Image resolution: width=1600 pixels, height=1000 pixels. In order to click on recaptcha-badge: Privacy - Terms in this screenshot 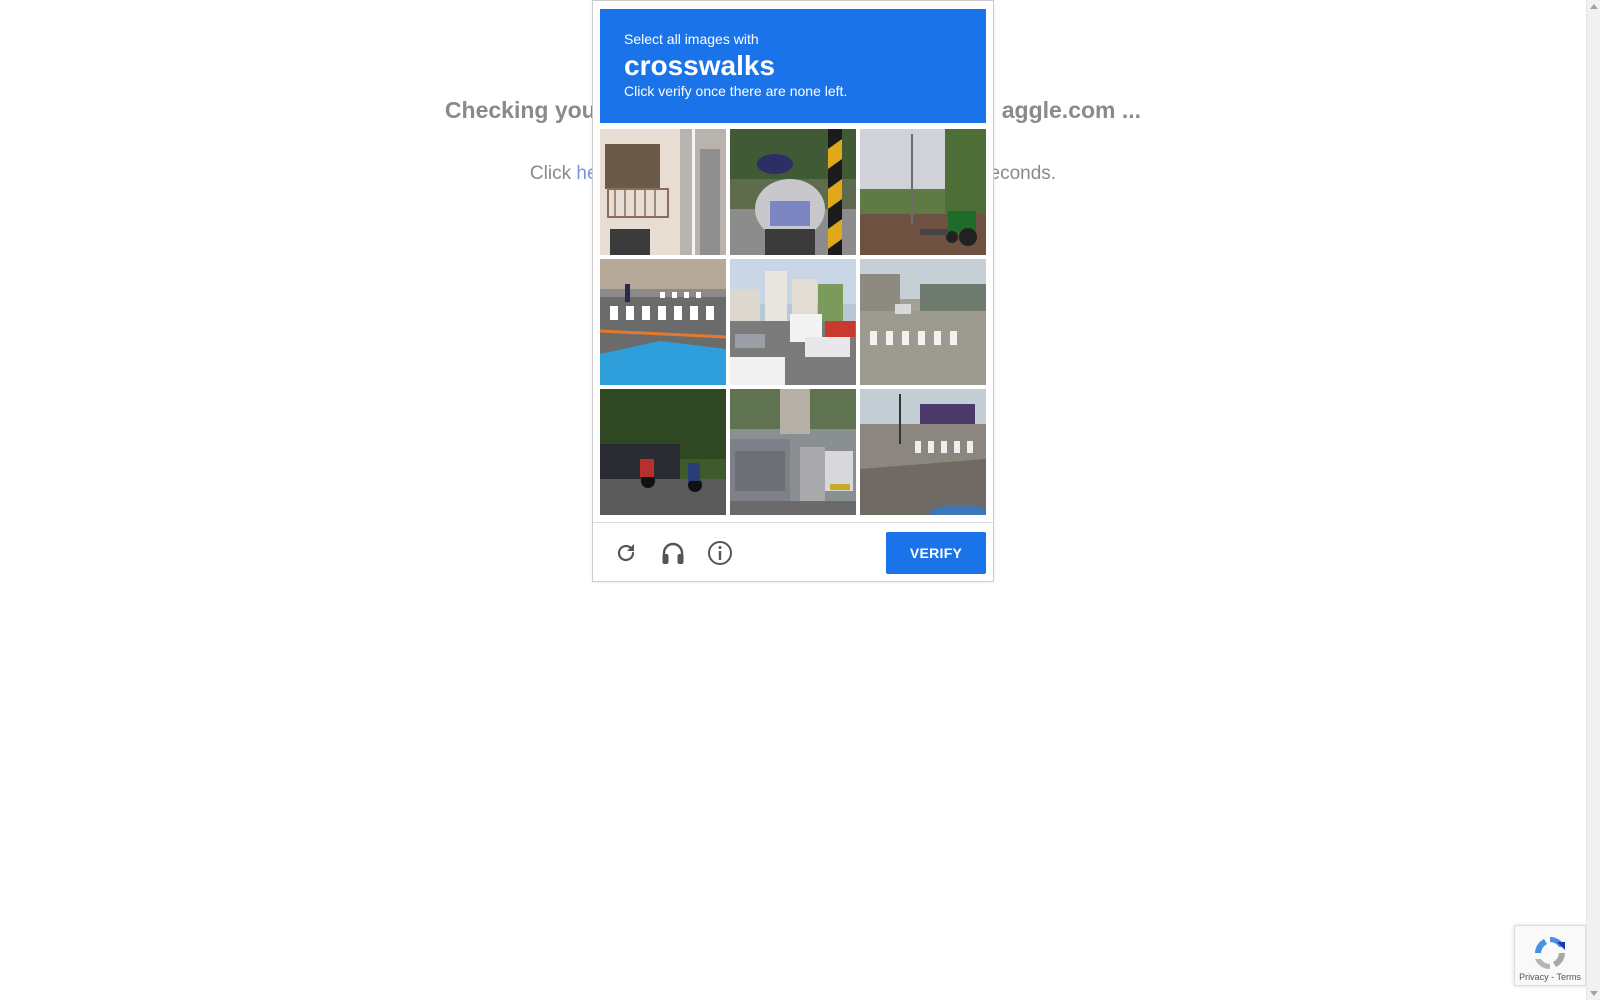, I will do `click(1550, 955)`.